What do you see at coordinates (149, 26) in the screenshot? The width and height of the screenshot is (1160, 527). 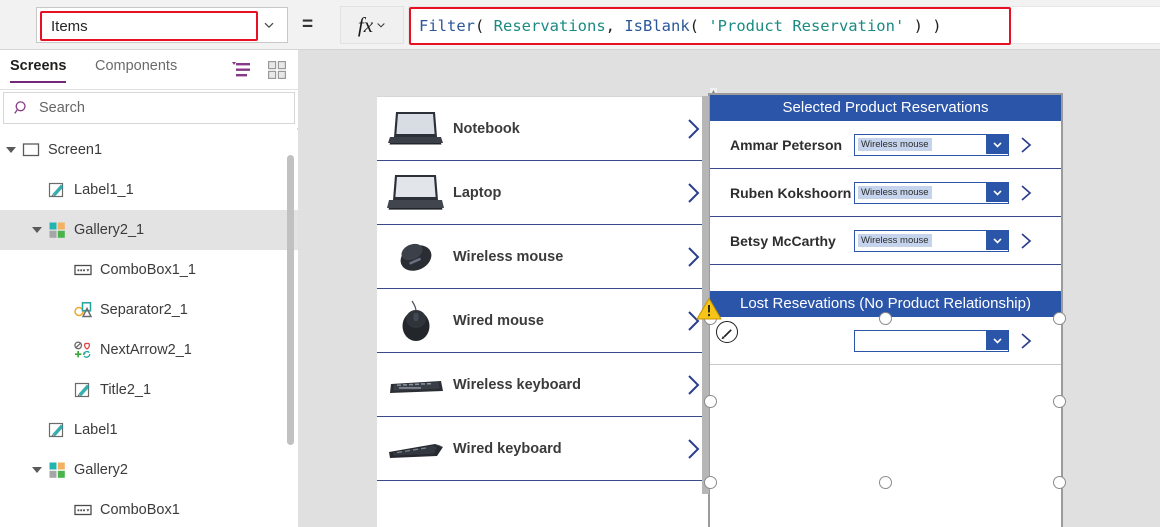 I see `property-select-highlight: Items` at bounding box center [149, 26].